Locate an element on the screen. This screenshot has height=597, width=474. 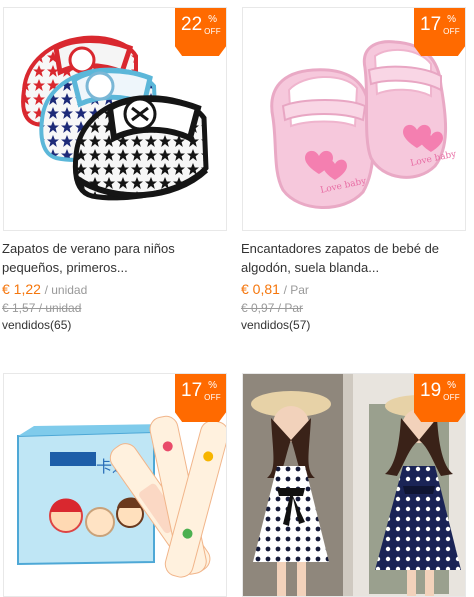
sold-count: vendidos(65) is located at coordinates (37, 325).